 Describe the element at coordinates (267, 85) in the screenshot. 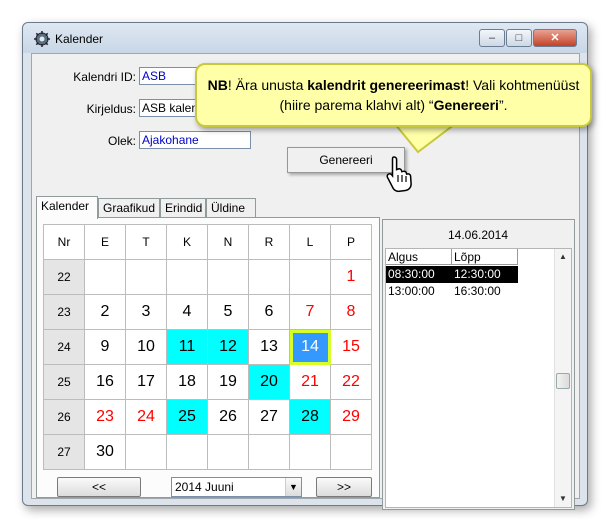

I see `callout-text-1: ! Ära unusta` at that location.